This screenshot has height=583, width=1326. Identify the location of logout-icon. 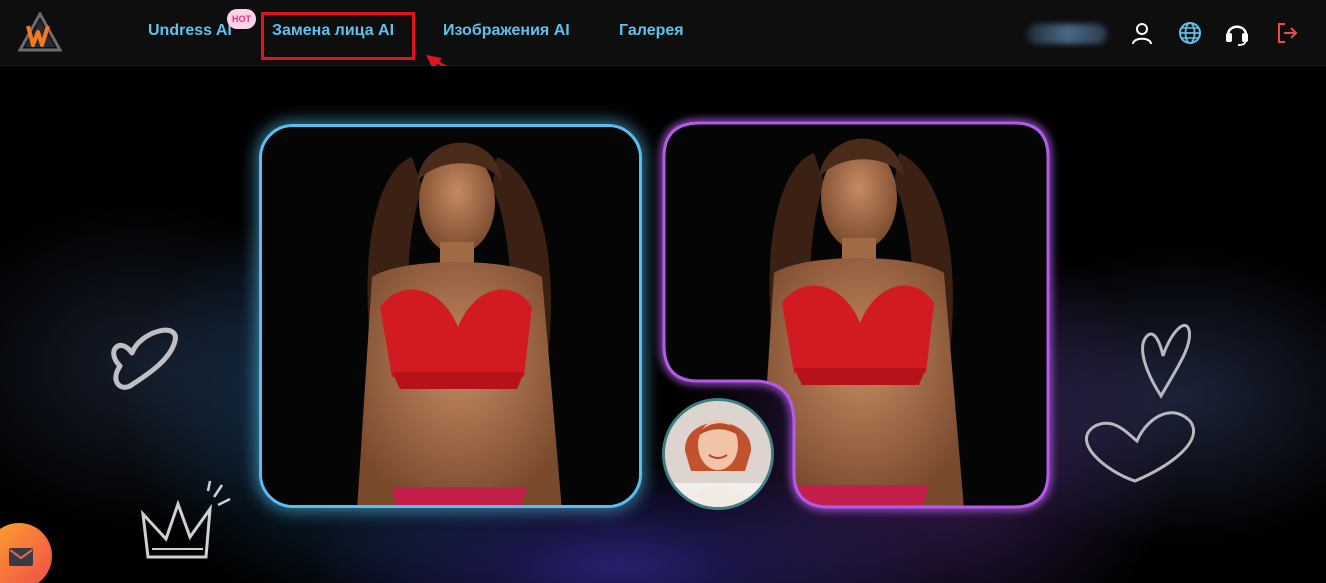
(1287, 33).